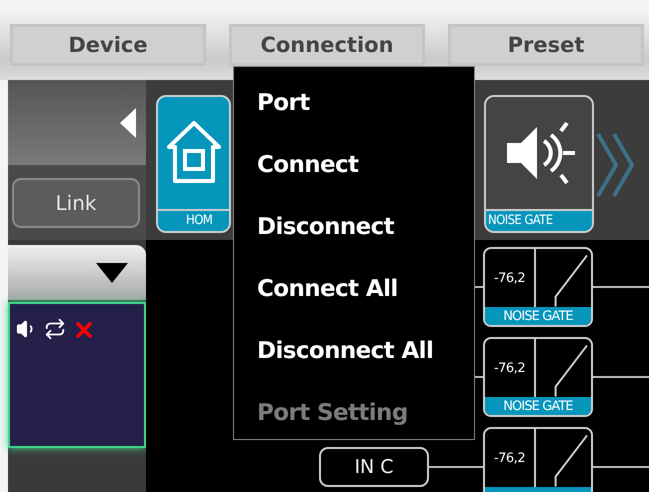 This screenshot has width=649, height=492. Describe the element at coordinates (77, 272) in the screenshot. I see `dropdown-bar` at that location.